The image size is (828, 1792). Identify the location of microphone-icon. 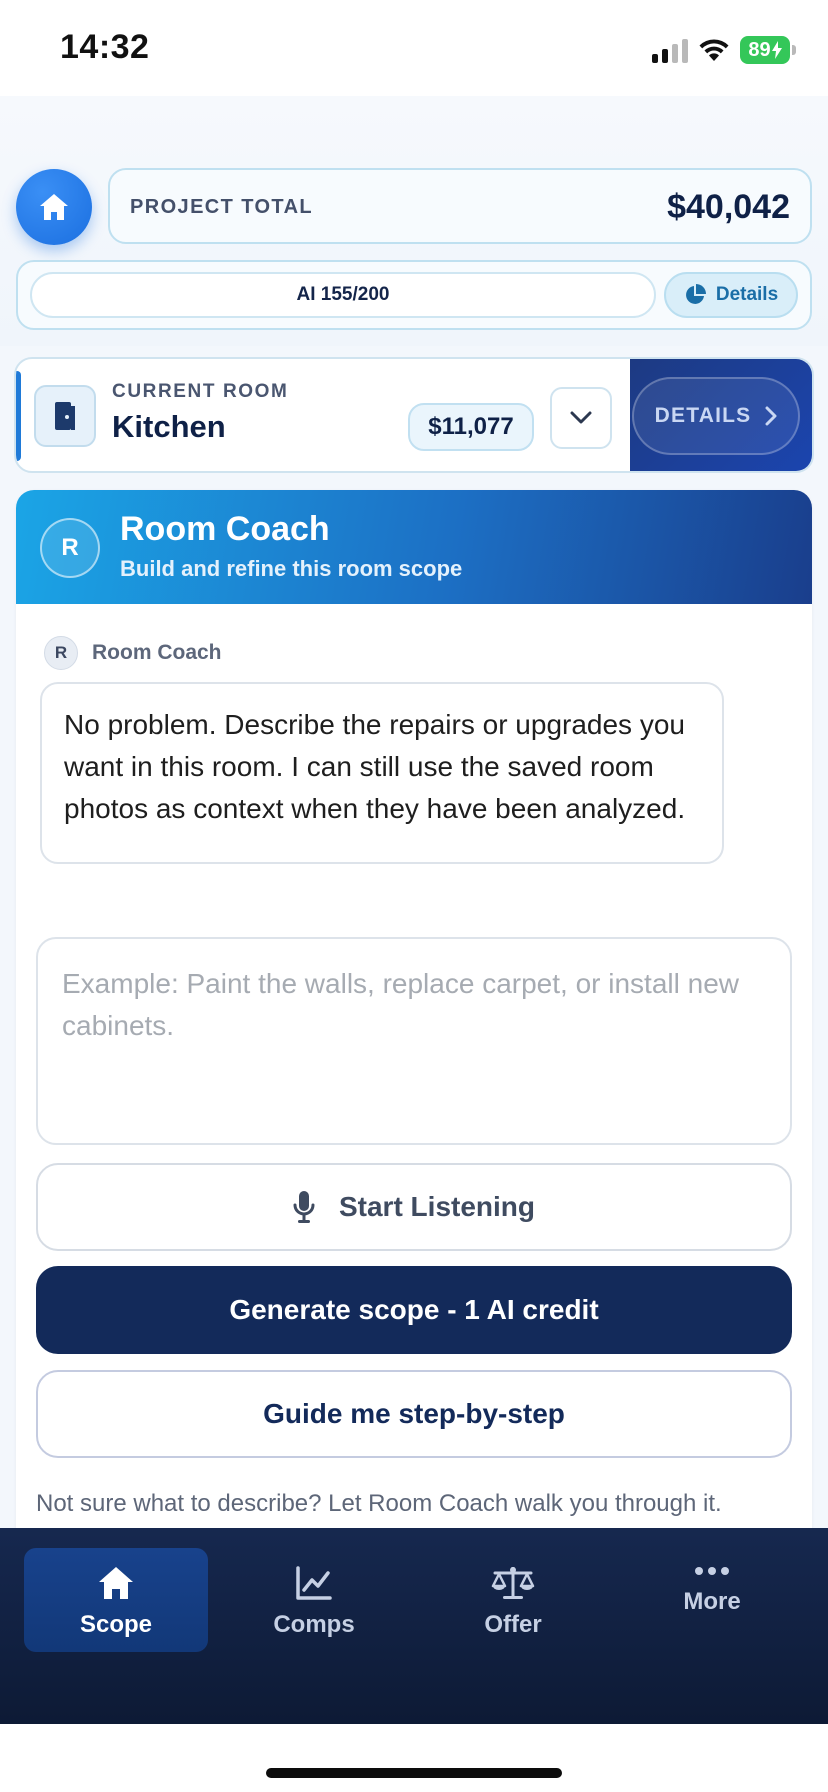
(304, 1207).